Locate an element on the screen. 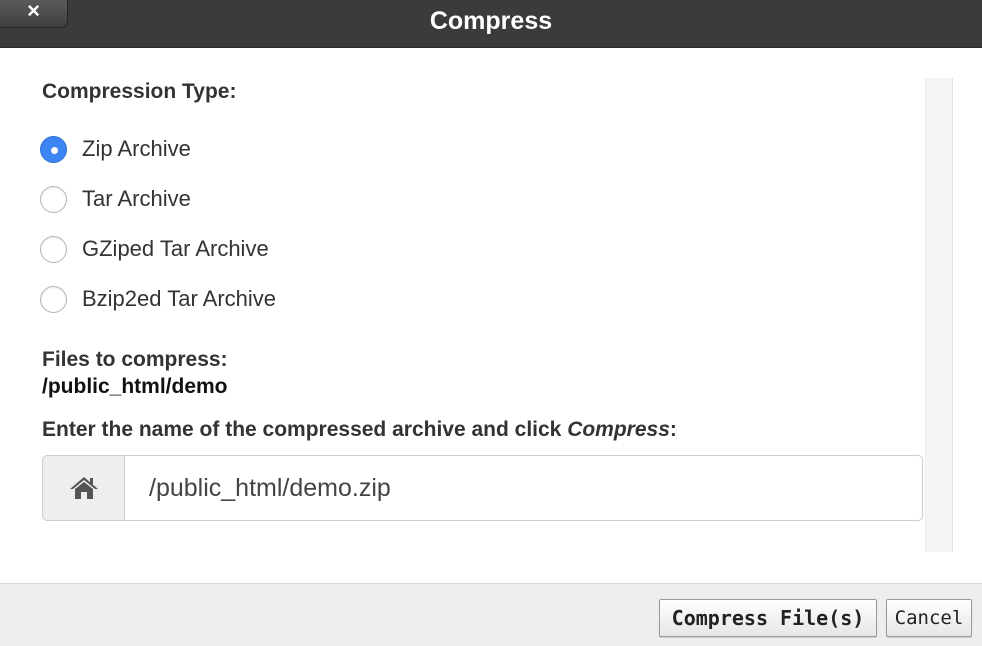 The image size is (982, 646). dialog-title: Compress is located at coordinates (491, 21).